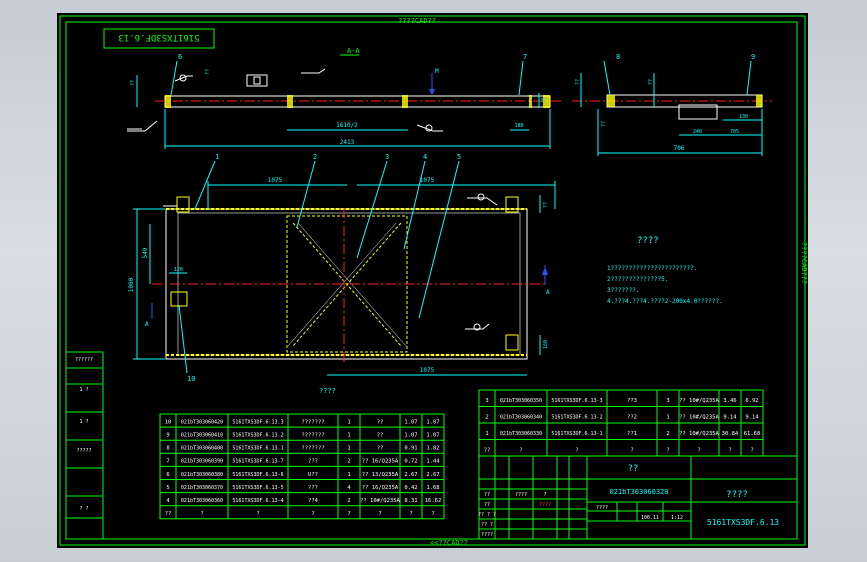 This screenshot has width=867, height=562. What do you see at coordinates (168, 422) in the screenshot?
I see `bom-left-cell-r0-c0: 10` at bounding box center [168, 422].